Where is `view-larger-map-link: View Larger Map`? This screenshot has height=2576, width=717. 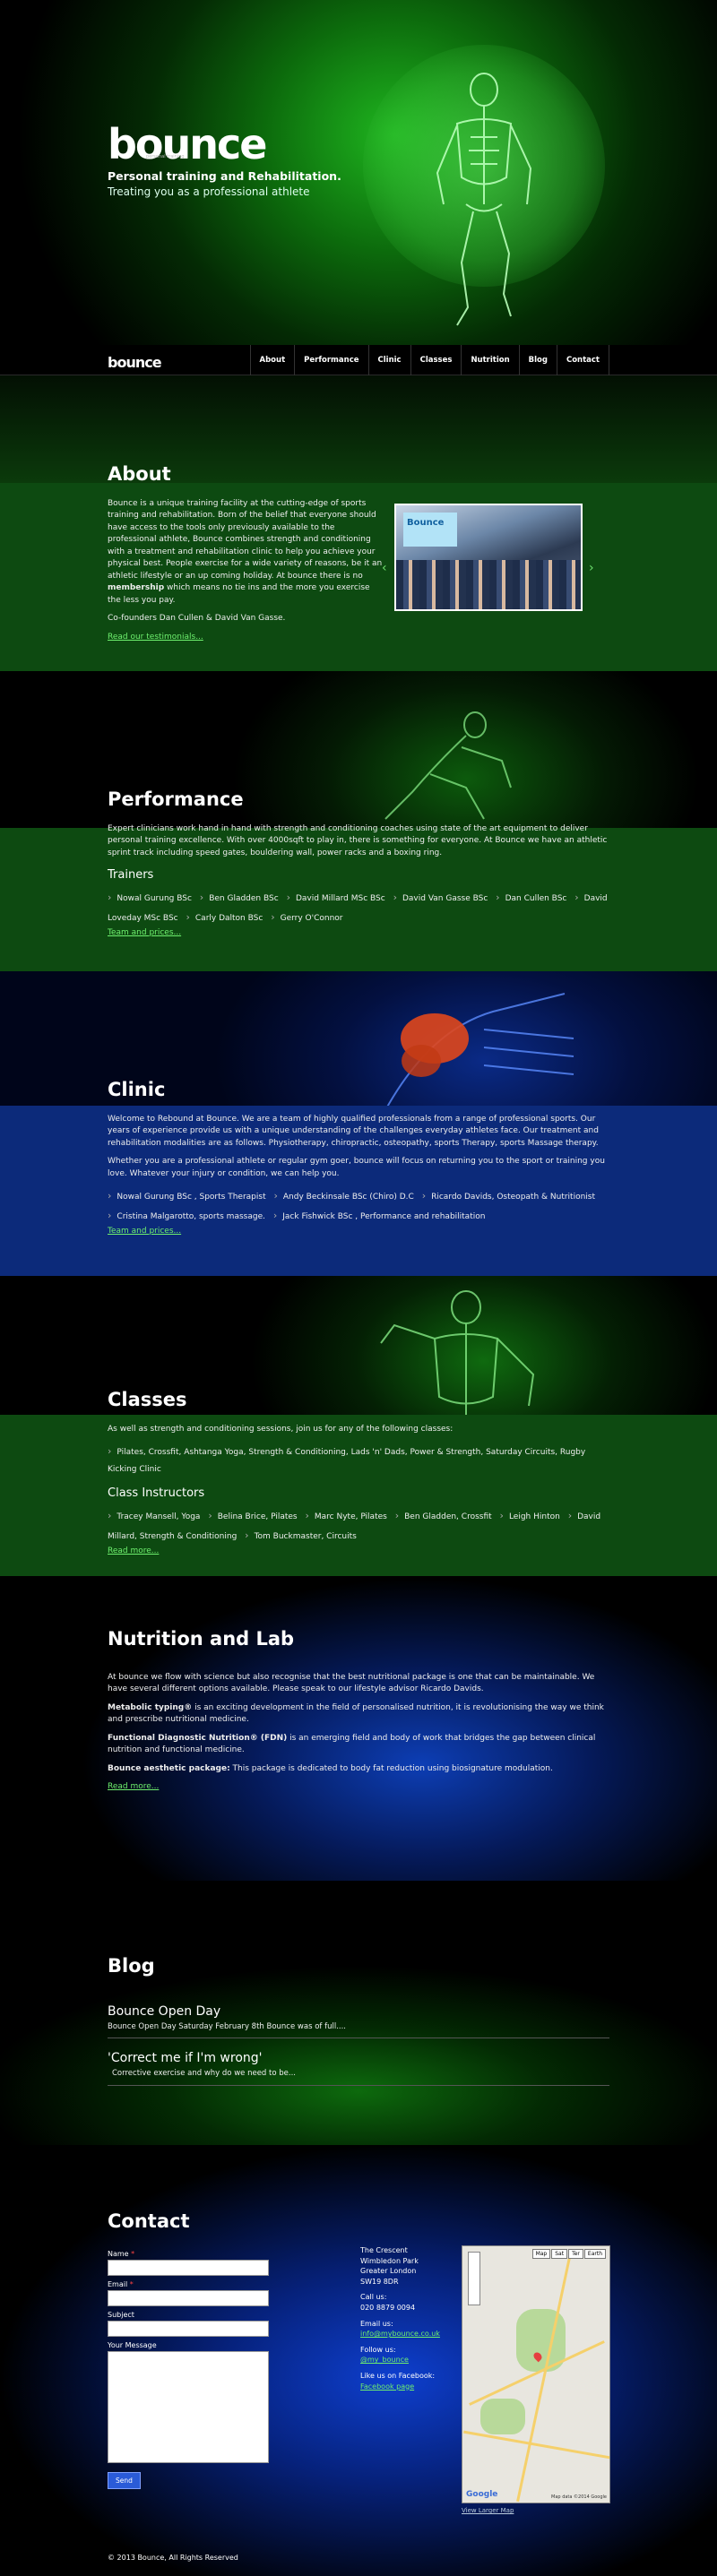 view-larger-map-link: View Larger Map is located at coordinates (488, 2511).